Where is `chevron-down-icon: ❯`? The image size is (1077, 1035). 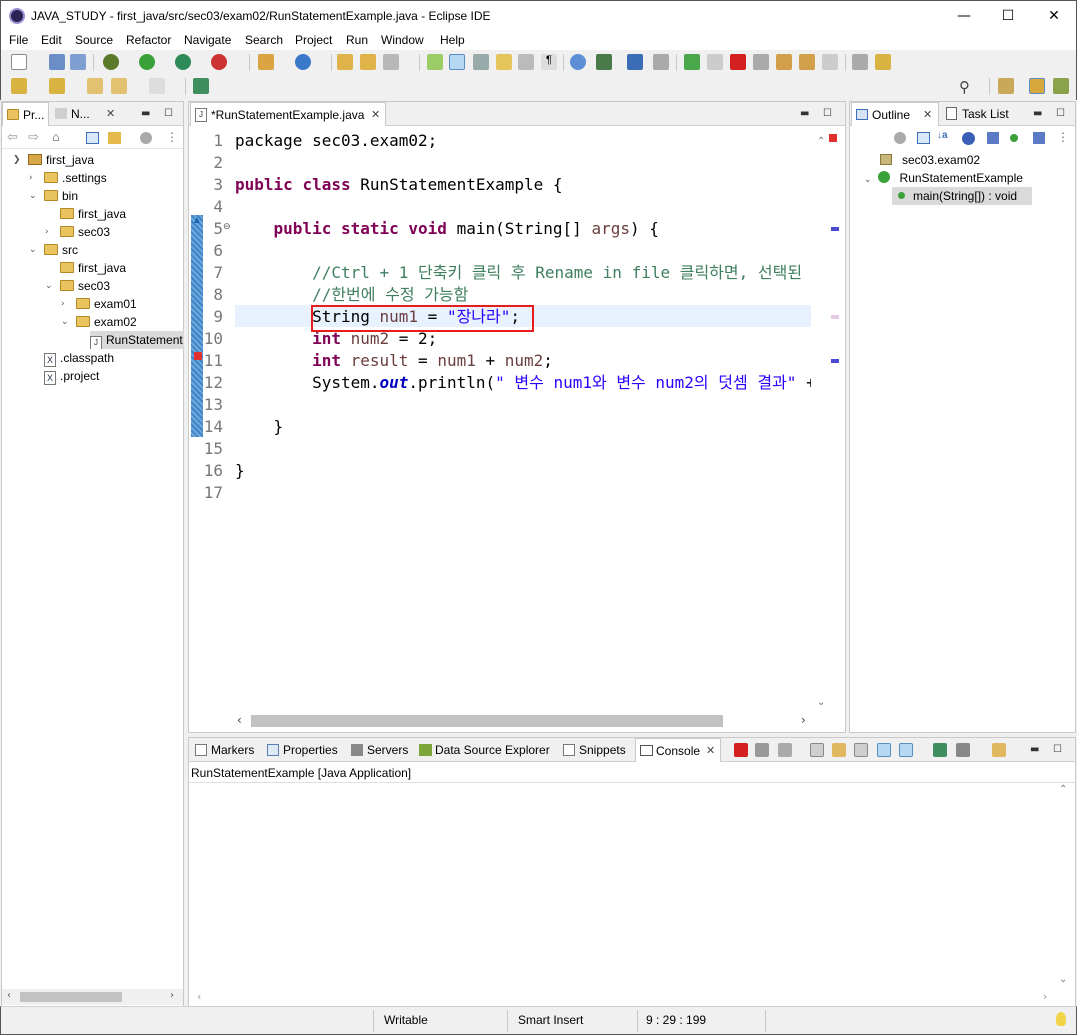 chevron-down-icon: ❯ is located at coordinates (17, 160).